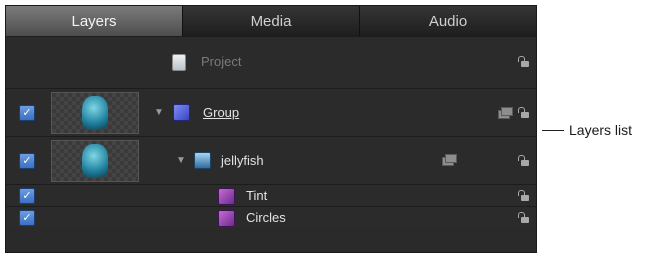 This screenshot has width=647, height=257. What do you see at coordinates (448, 21) in the screenshot?
I see `tab-audio: Audio` at bounding box center [448, 21].